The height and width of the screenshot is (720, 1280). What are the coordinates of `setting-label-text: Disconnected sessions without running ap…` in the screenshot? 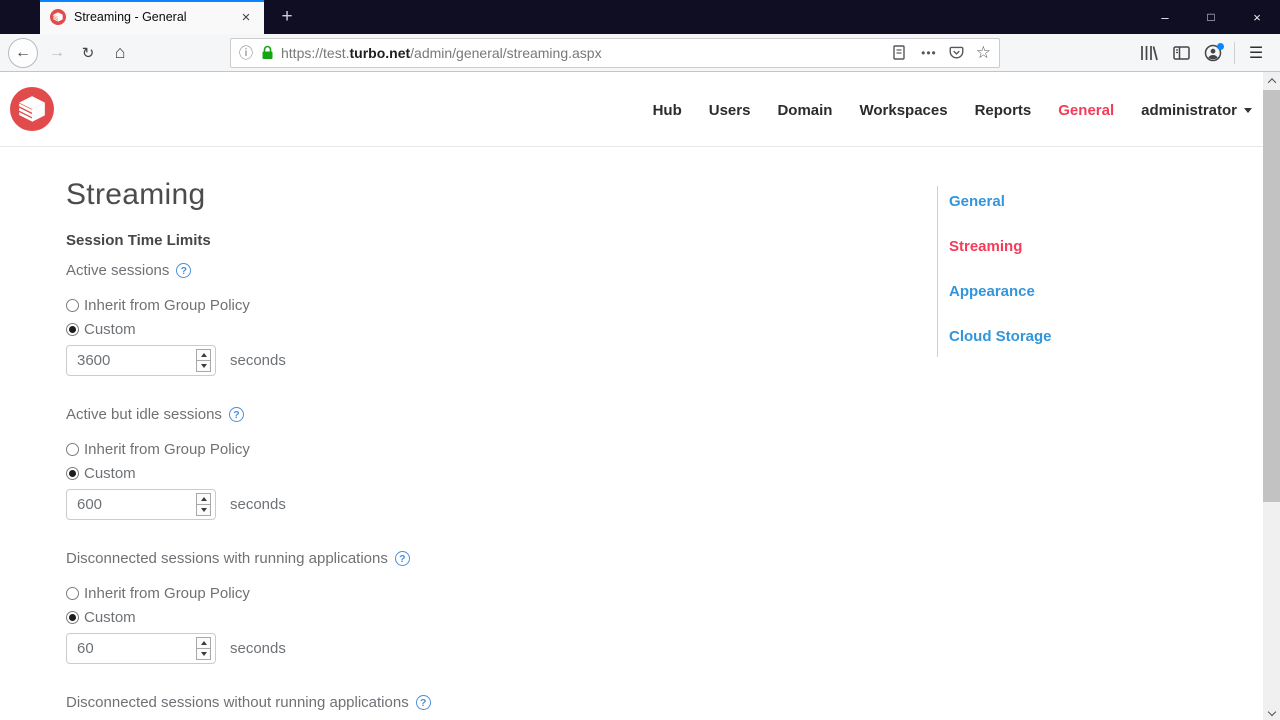 It's located at (237, 702).